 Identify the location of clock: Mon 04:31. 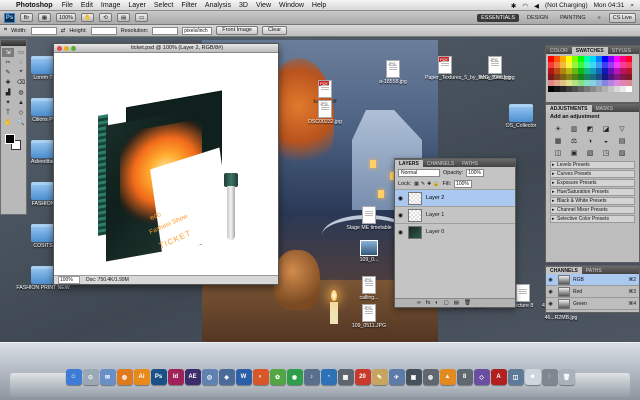
(609, 5).